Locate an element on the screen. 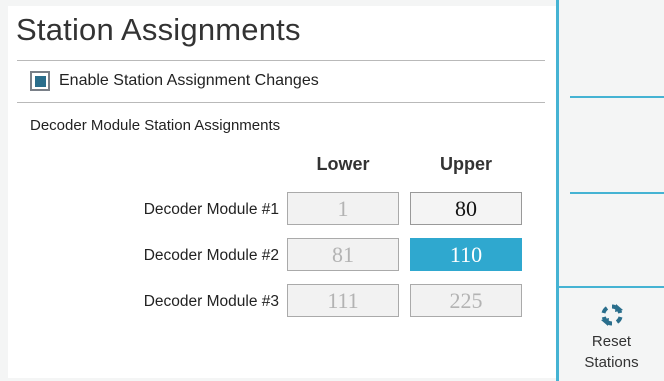 The height and width of the screenshot is (381, 664). refresh-icon is located at coordinates (611, 315).